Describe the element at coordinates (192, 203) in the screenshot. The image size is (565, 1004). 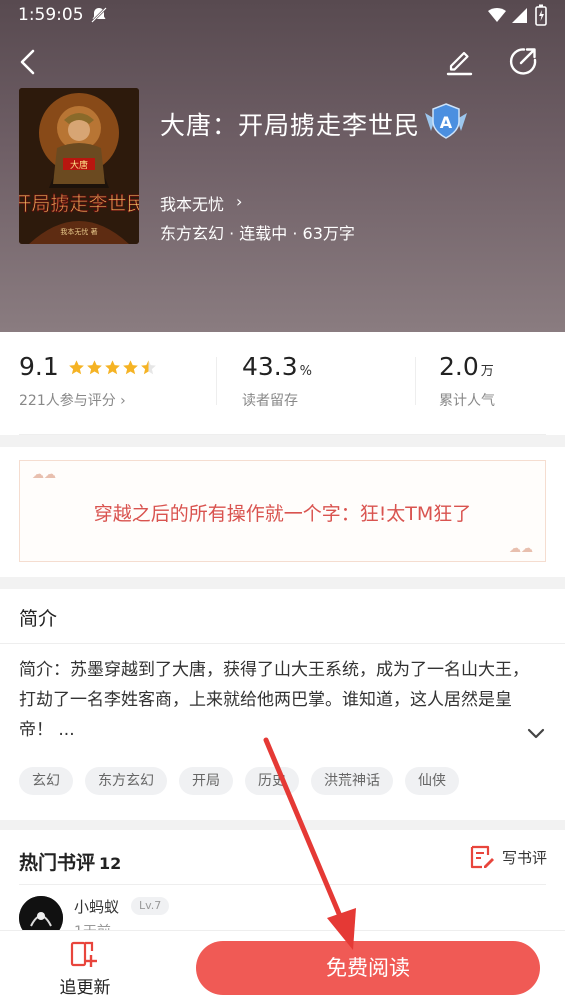
I see `author-link: 我本无忧` at that location.